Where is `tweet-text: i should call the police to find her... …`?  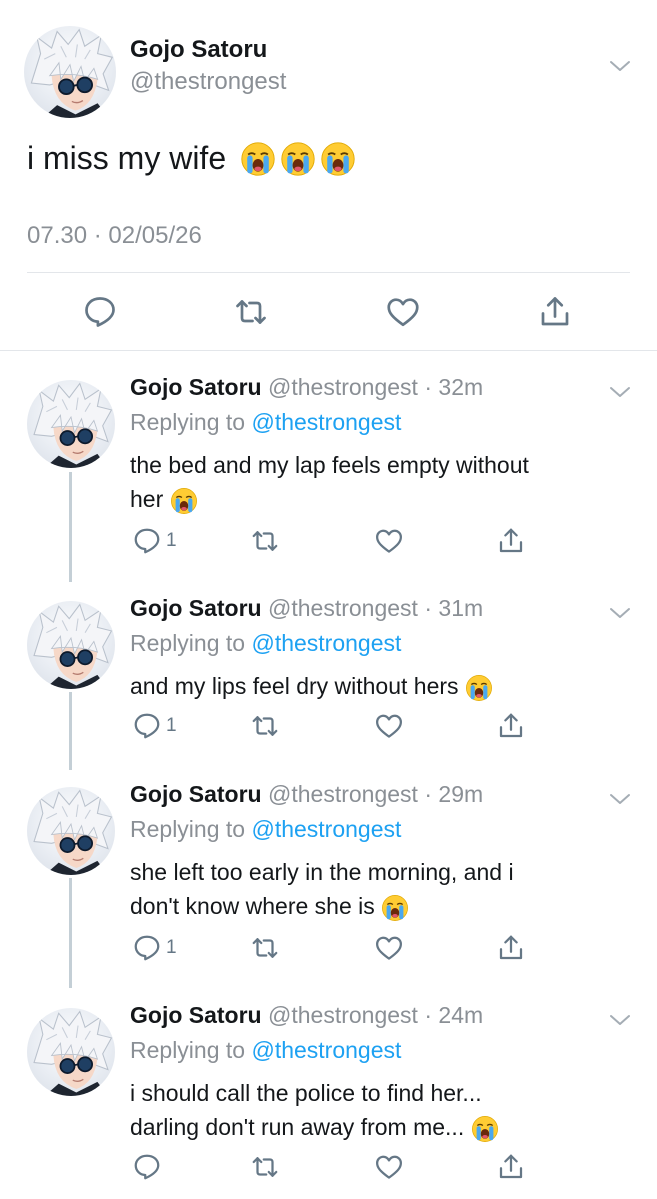 tweet-text: i should call the police to find her... … is located at coordinates (375, 1110).